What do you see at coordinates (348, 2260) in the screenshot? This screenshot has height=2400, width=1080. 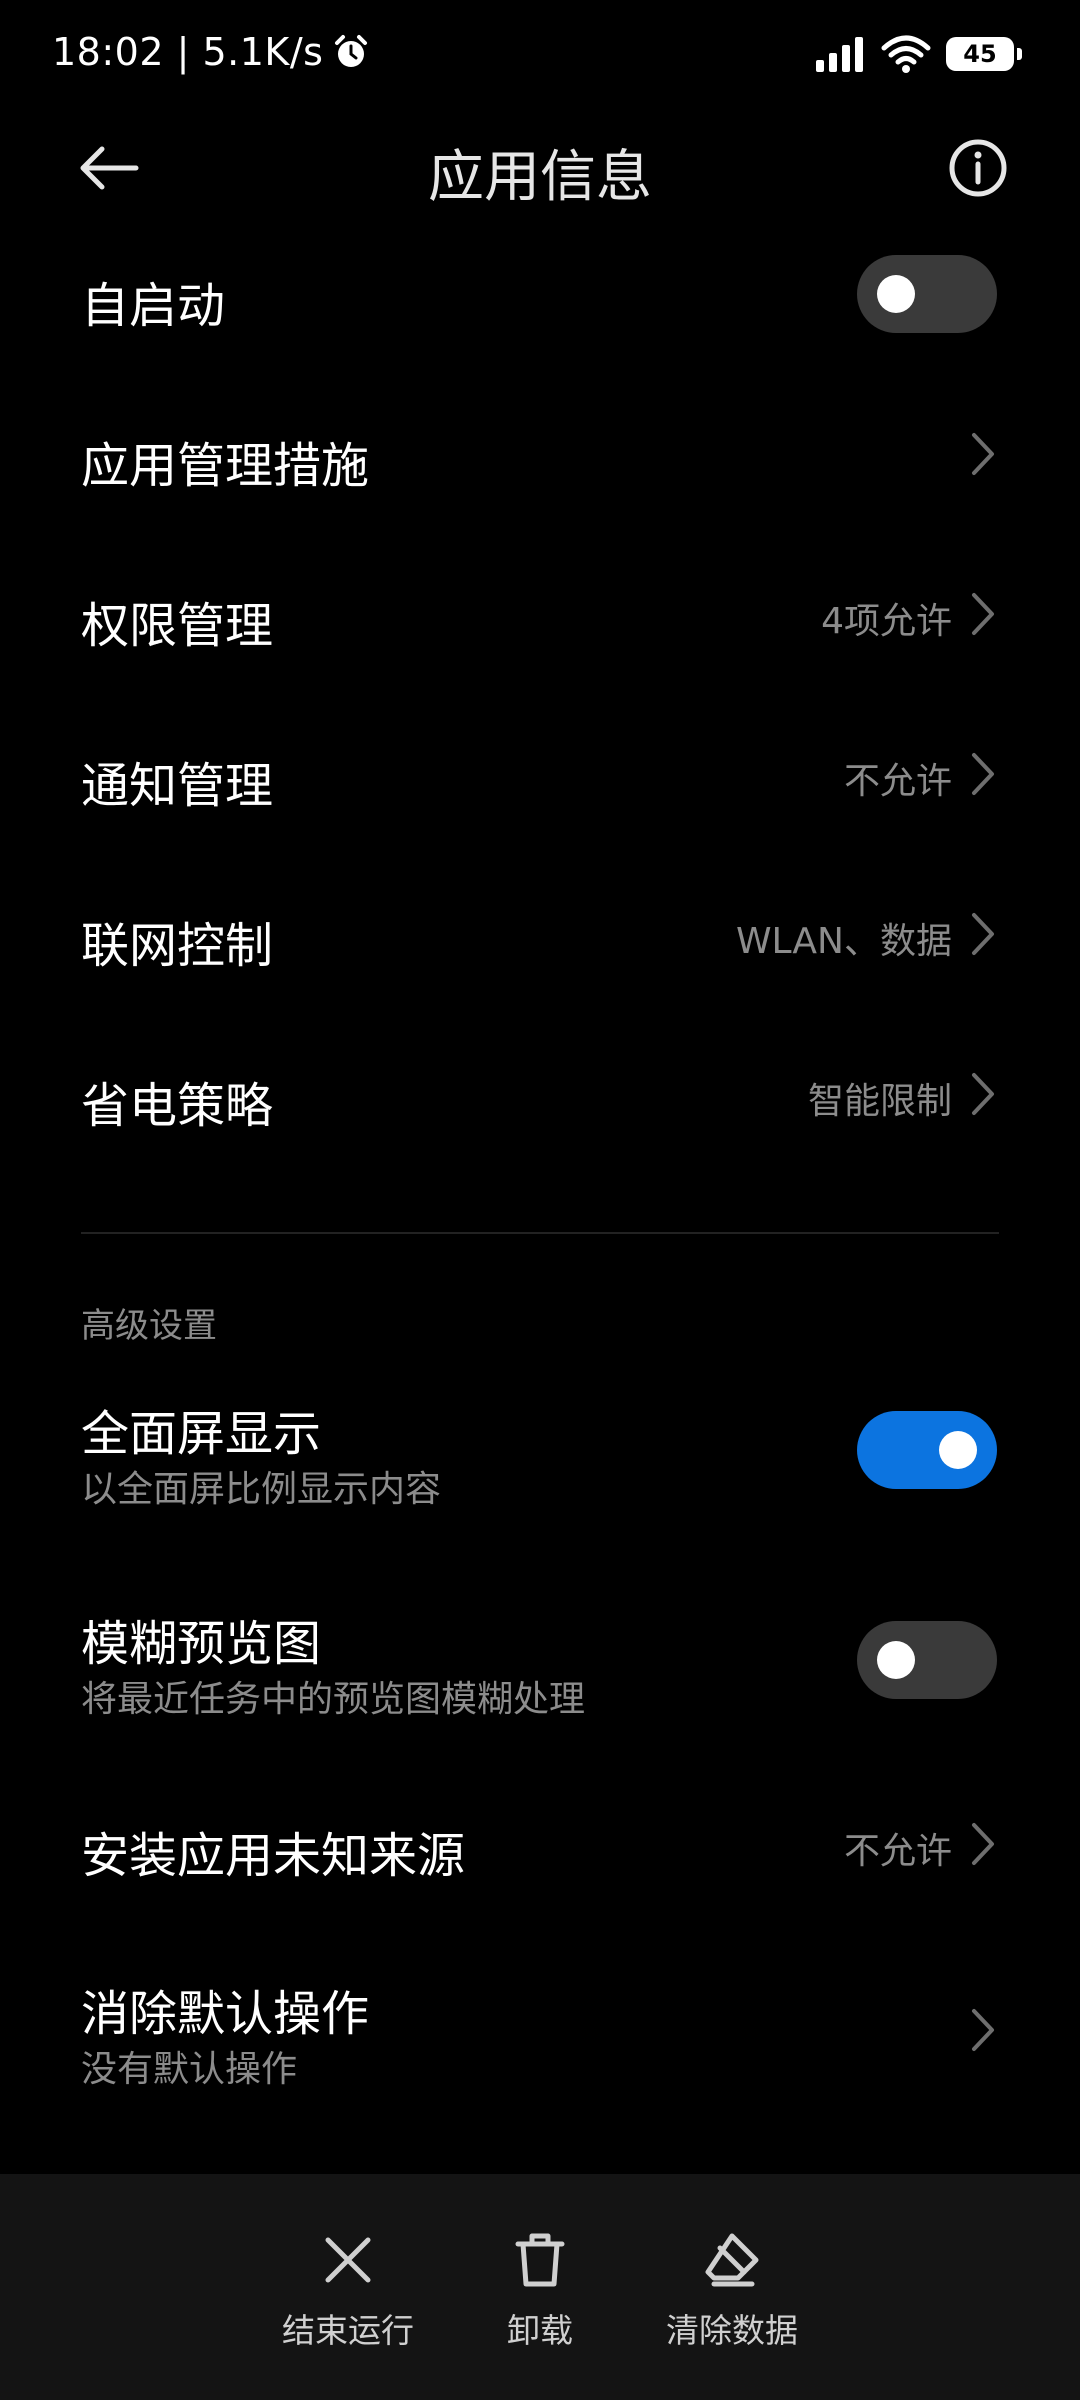 I see `close-icon` at bounding box center [348, 2260].